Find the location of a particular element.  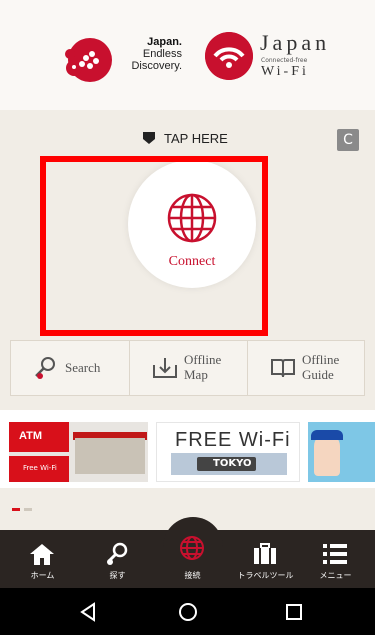

home-icon is located at coordinates (42, 554).